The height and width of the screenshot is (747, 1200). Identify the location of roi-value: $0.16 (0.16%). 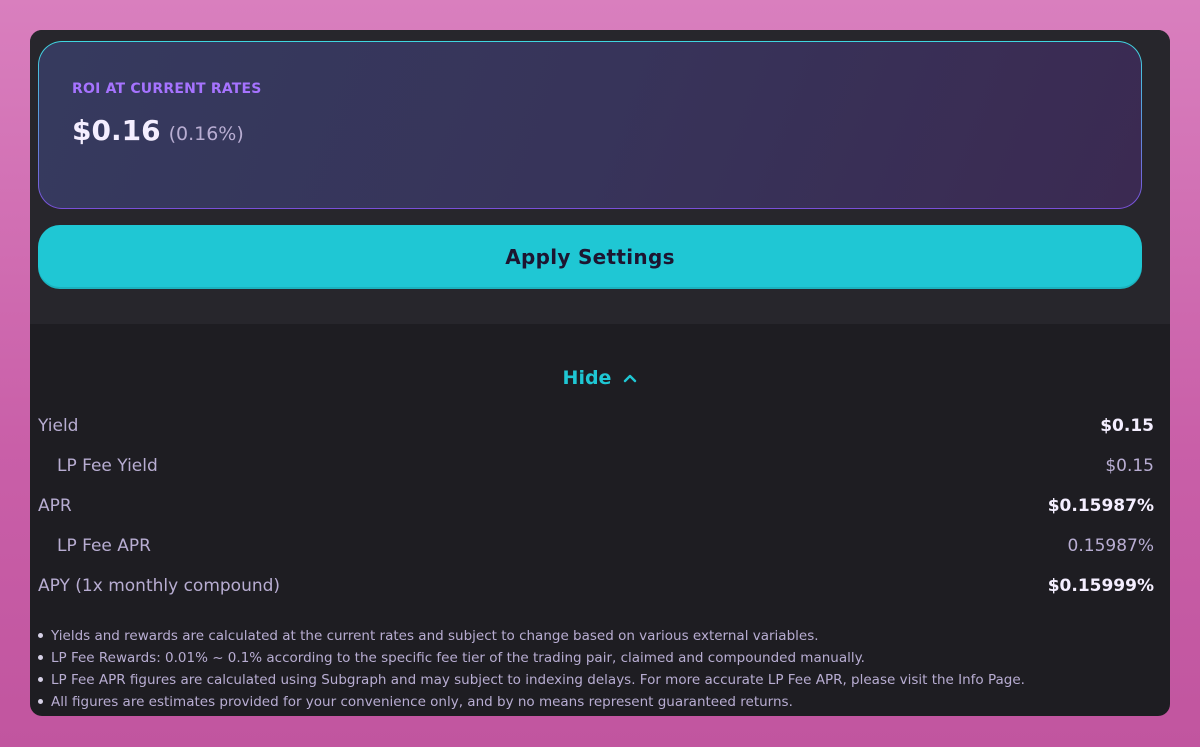
(158, 130).